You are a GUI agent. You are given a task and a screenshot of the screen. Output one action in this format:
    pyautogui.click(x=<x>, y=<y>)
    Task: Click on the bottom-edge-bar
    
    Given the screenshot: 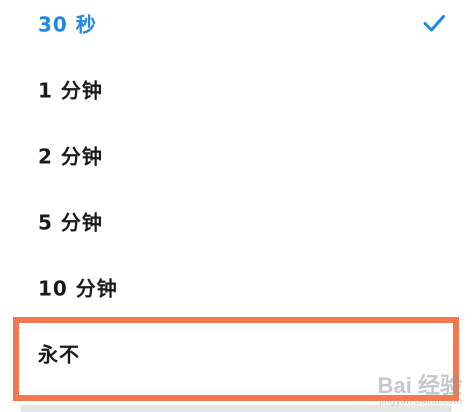 What is the action you would take?
    pyautogui.click(x=236, y=408)
    